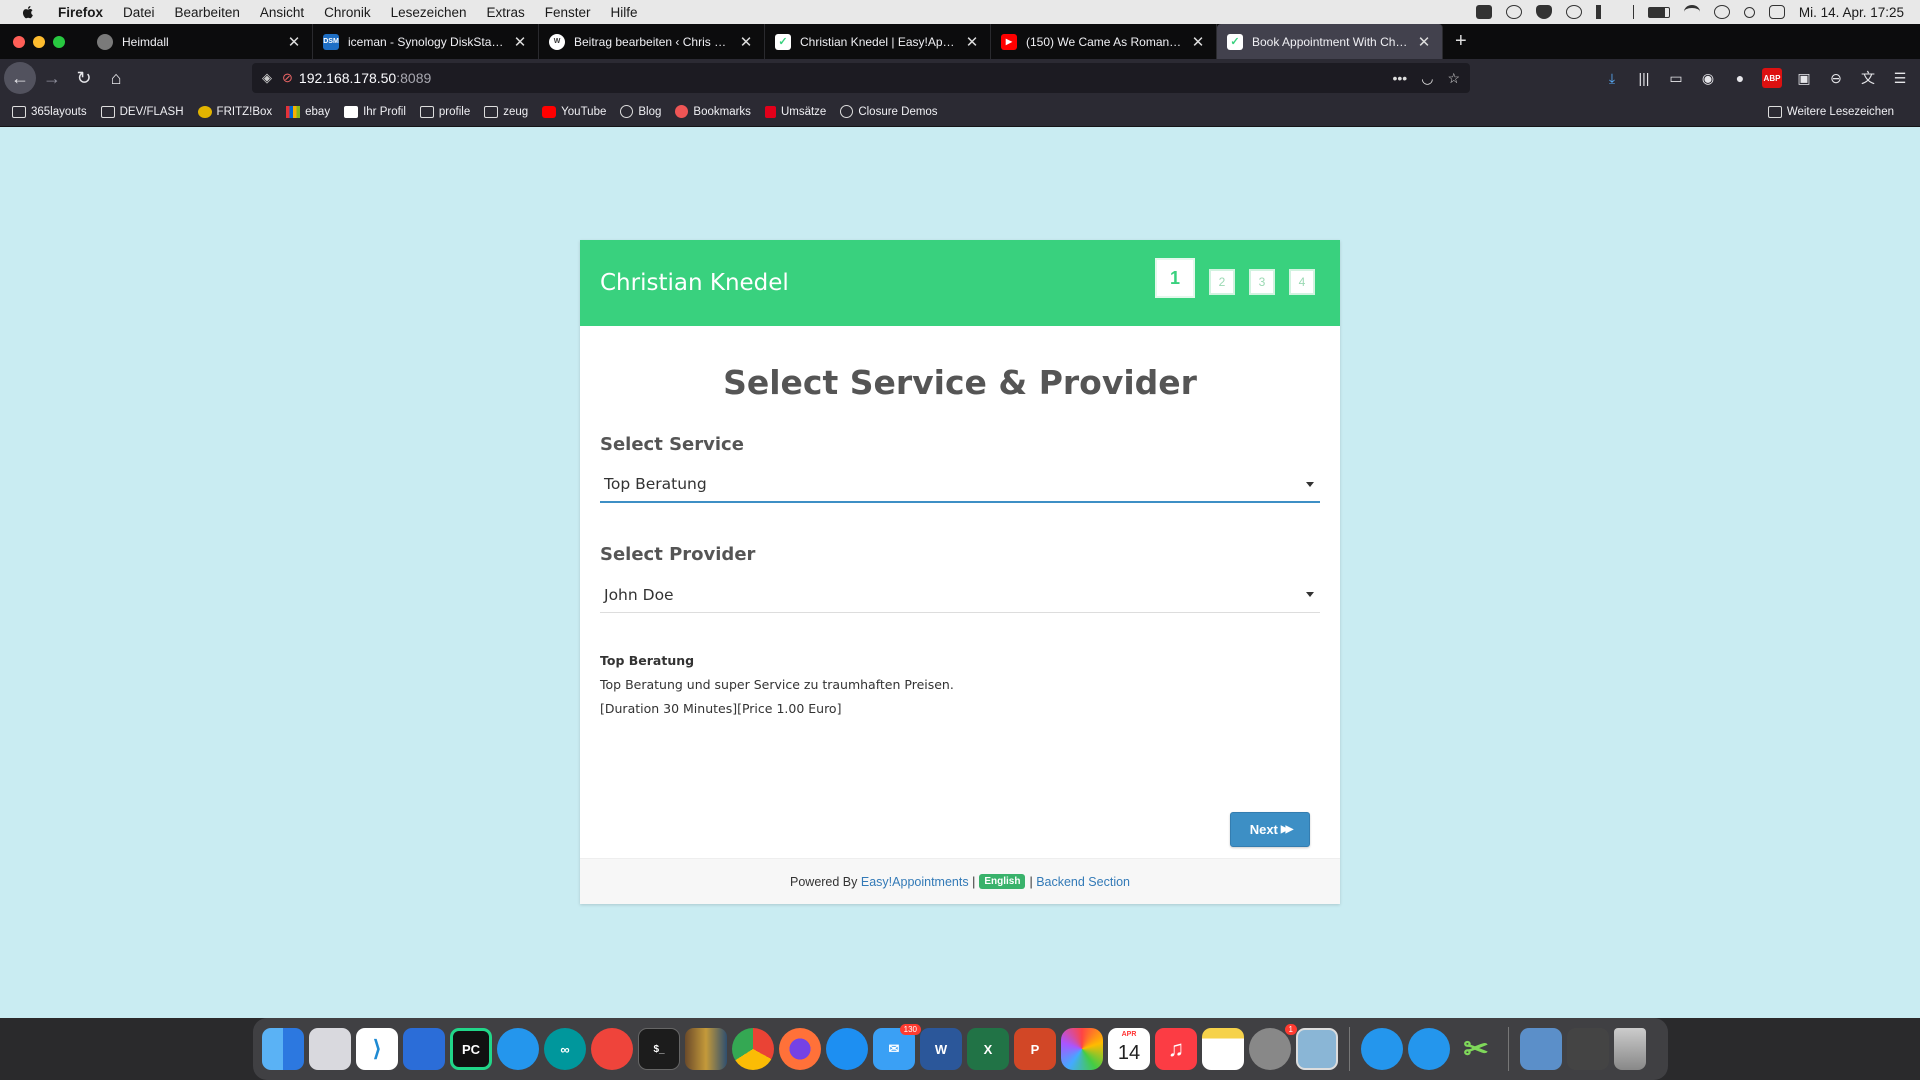  Describe the element at coordinates (795, 111) in the screenshot. I see `bookmark-item: Umsätze` at that location.